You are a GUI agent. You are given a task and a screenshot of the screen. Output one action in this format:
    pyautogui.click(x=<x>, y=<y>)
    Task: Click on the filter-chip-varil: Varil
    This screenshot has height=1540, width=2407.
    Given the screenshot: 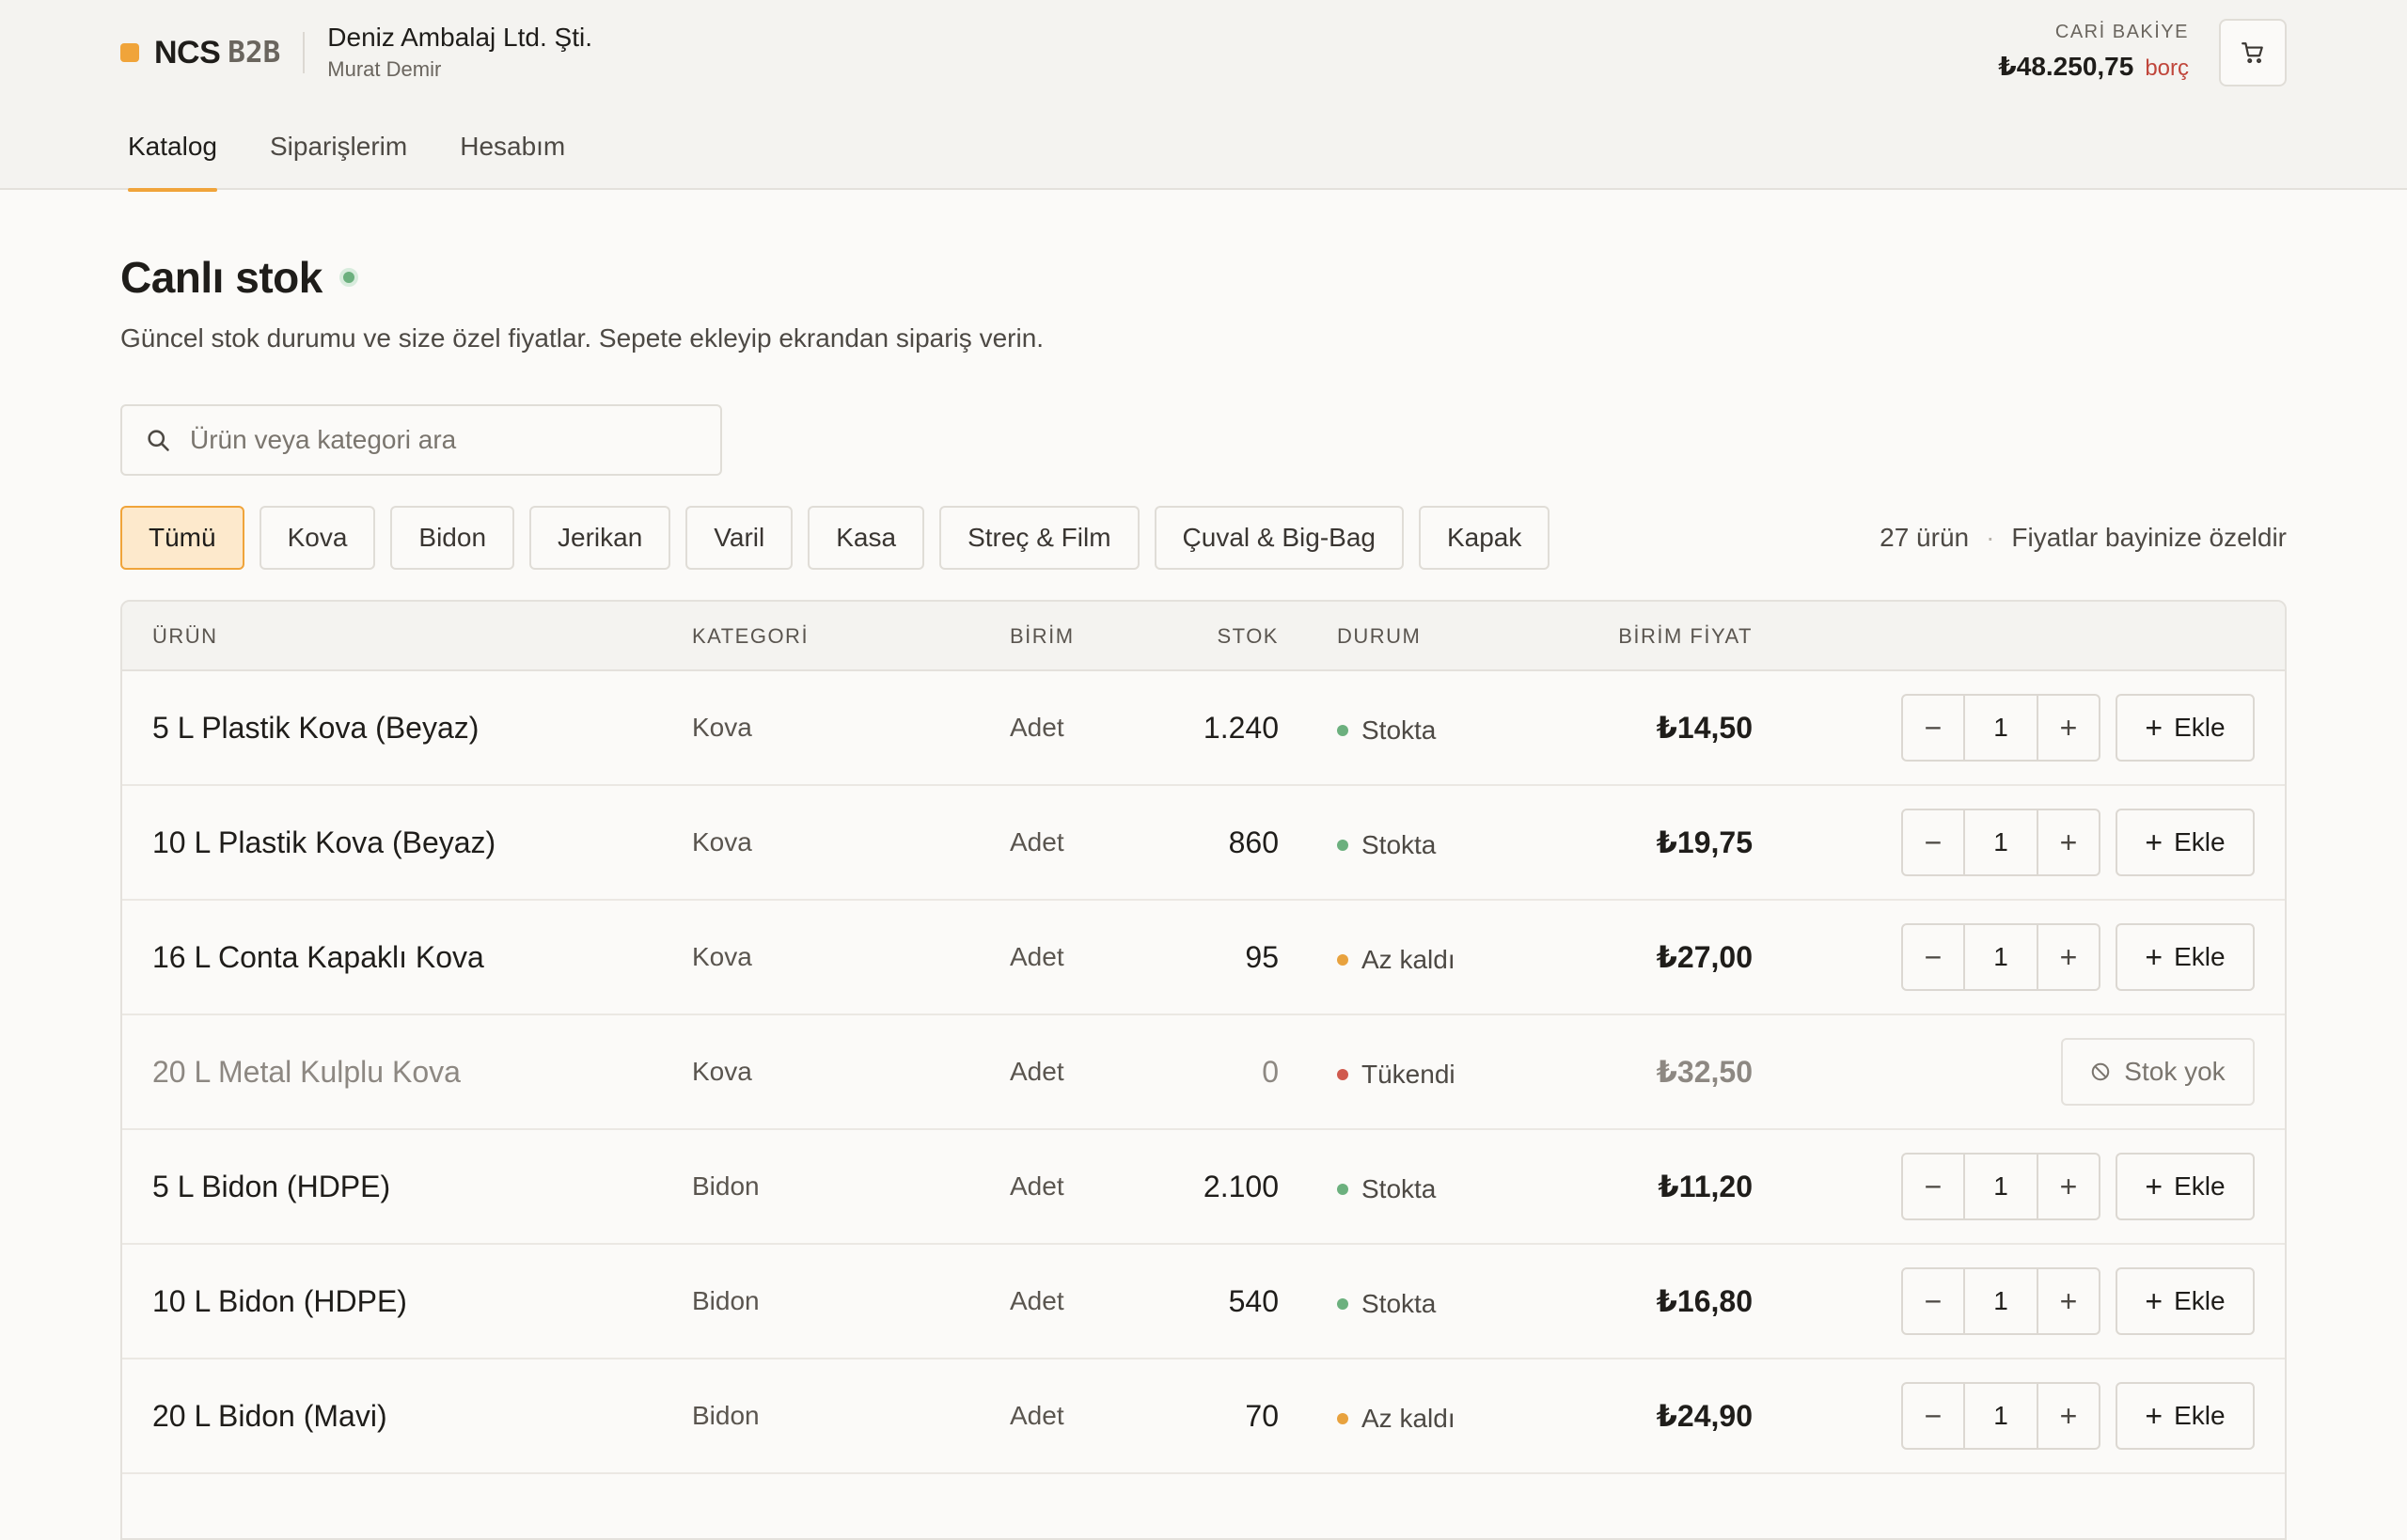 What is the action you would take?
    pyautogui.click(x=739, y=538)
    